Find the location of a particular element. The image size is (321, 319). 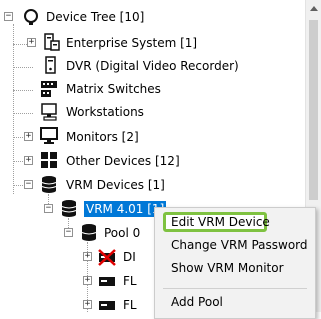

device-tree-icon is located at coordinates (31, 17).